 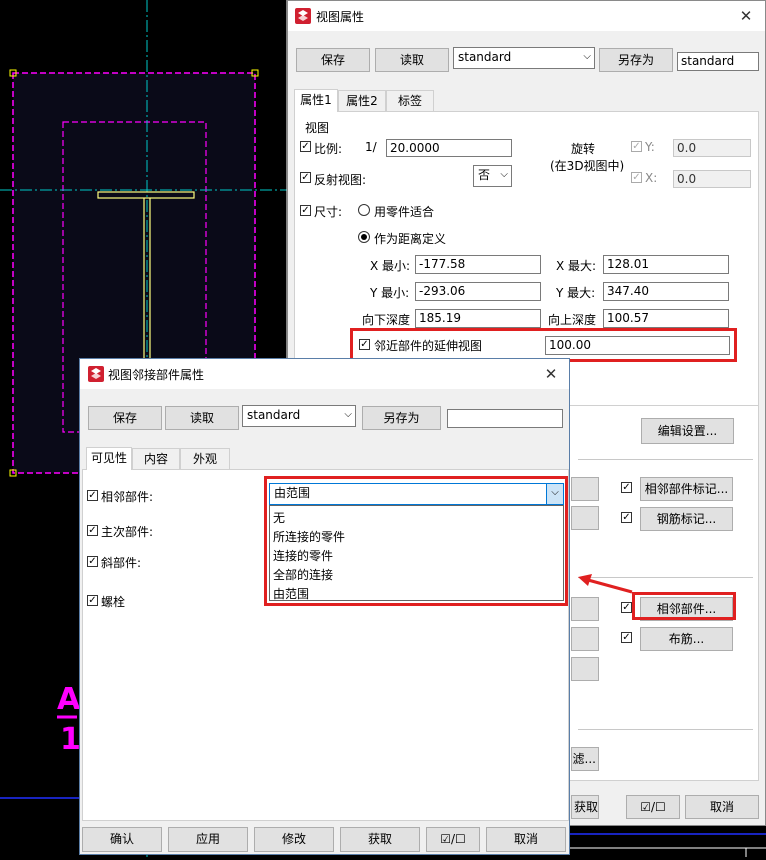 I want to click on x-min-input: -177.58, so click(x=478, y=264).